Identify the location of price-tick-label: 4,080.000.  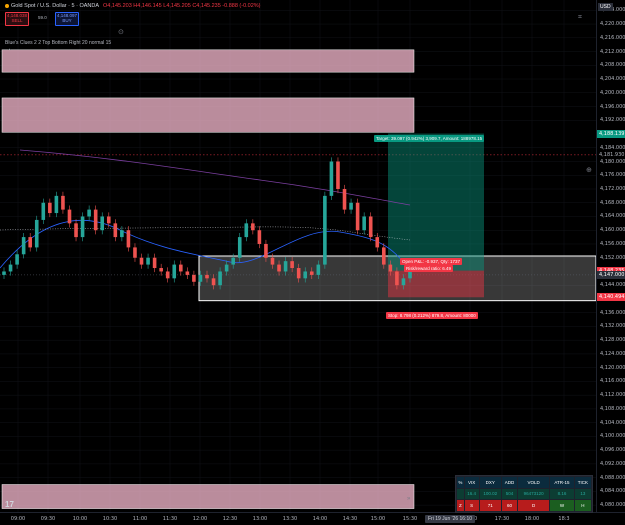
(612, 505).